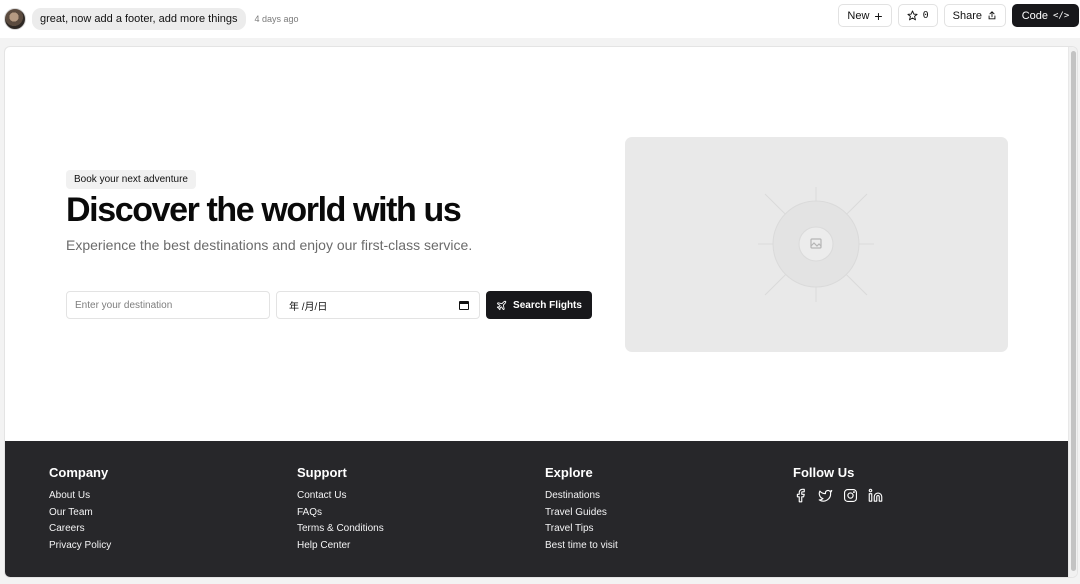 The image size is (1080, 584). What do you see at coordinates (131, 179) in the screenshot?
I see `hero-badge: Book your next adventure` at bounding box center [131, 179].